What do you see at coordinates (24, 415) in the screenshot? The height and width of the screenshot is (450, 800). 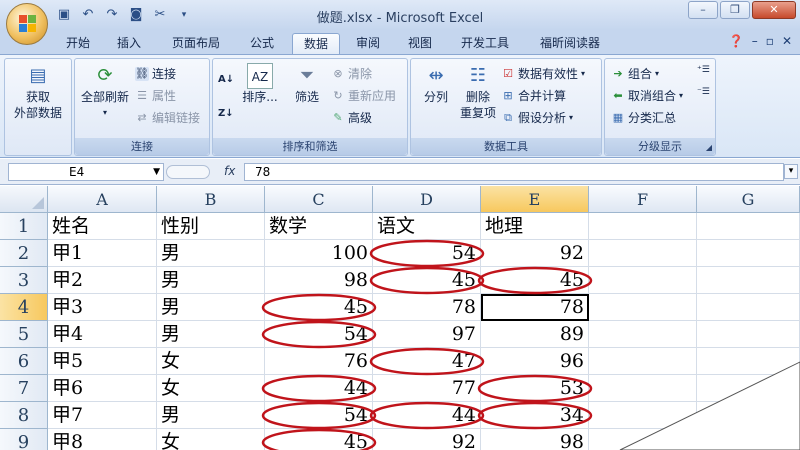 I see `row-header-8: 8` at bounding box center [24, 415].